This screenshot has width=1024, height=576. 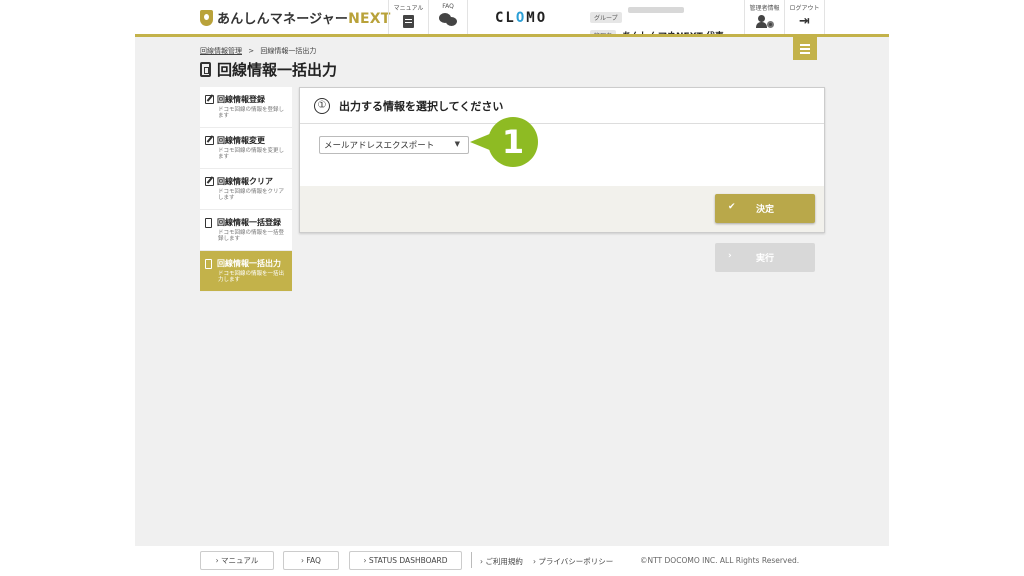 I want to click on sidebar-item-change: 回線情報変更 ドコモ回線の情報を変更します, so click(x=246, y=148).